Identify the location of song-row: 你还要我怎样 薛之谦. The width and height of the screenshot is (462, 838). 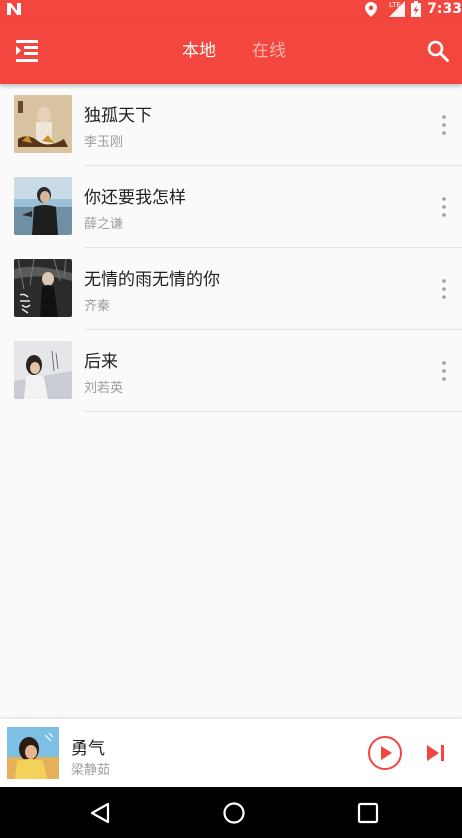
(231, 207).